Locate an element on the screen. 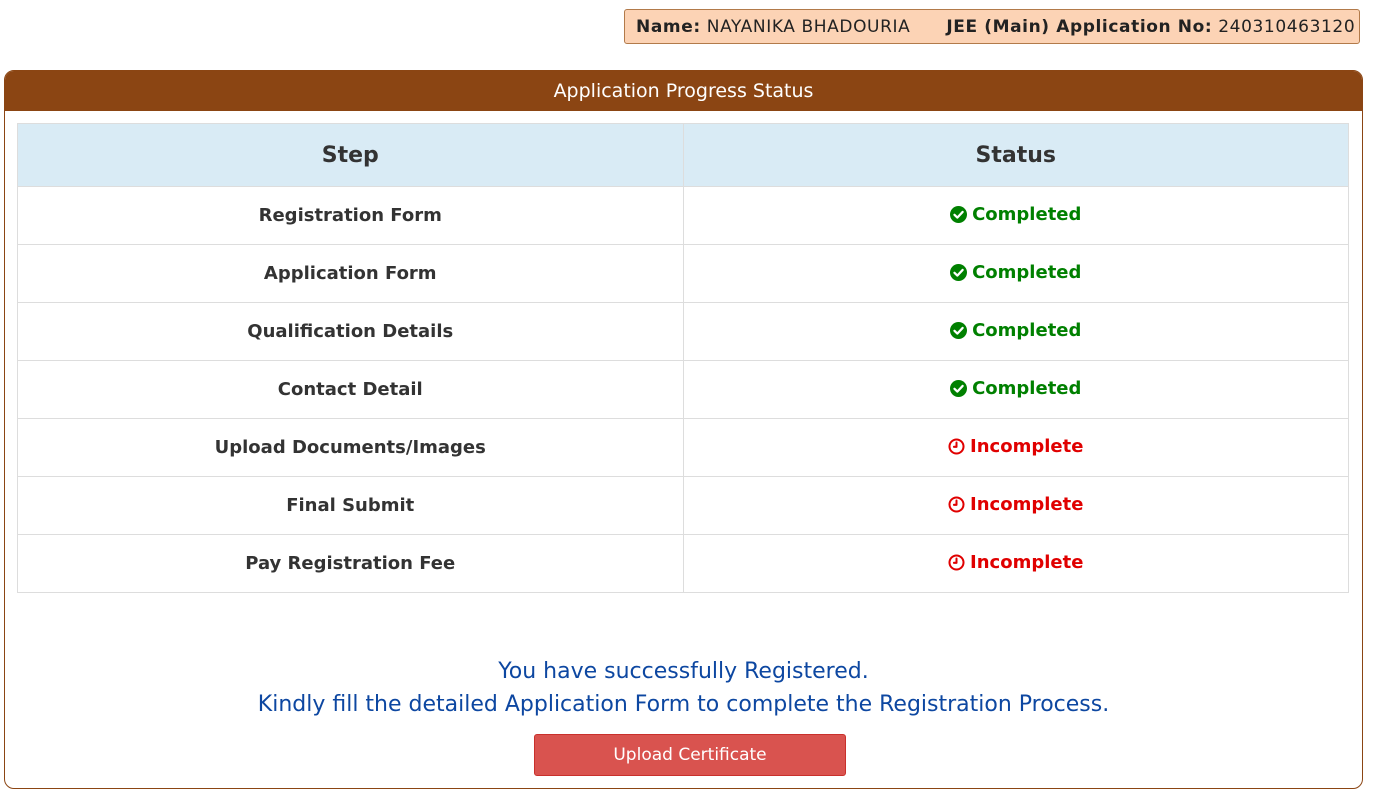 This screenshot has width=1392, height=797. step-cell: Qualification Details is located at coordinates (350, 331).